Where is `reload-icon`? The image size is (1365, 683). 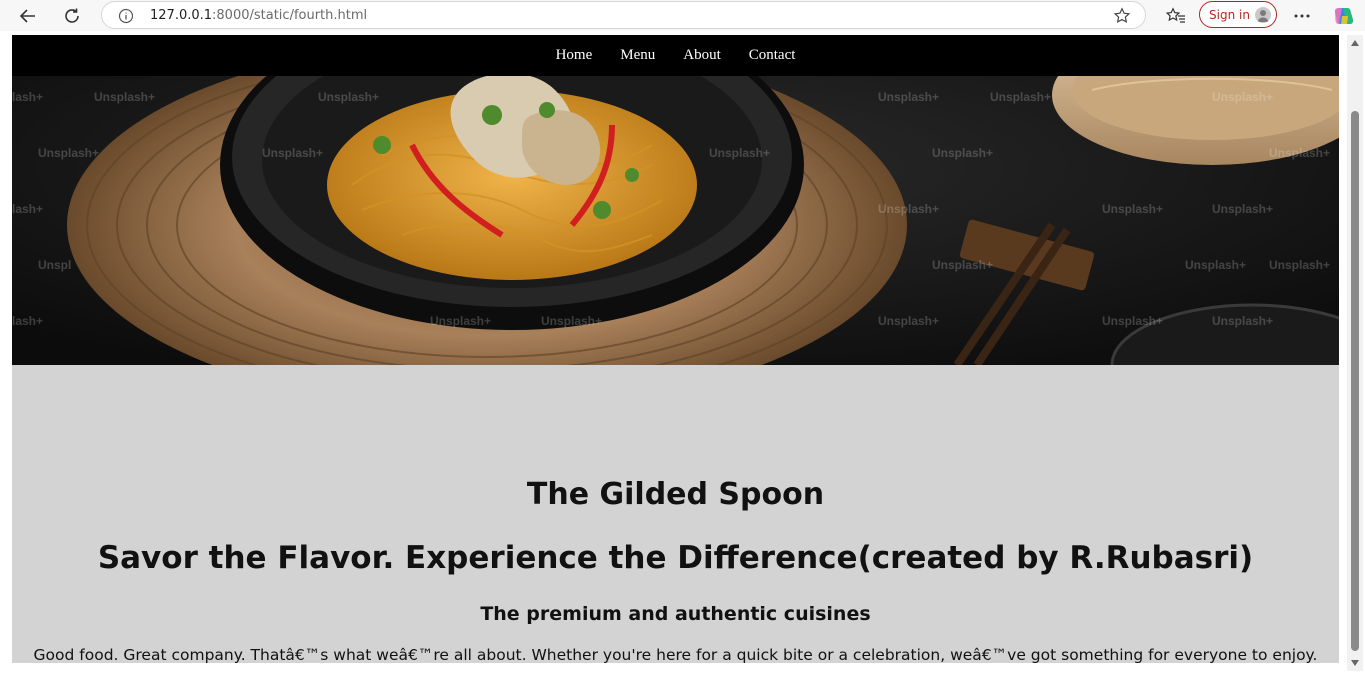
reload-icon is located at coordinates (72, 16).